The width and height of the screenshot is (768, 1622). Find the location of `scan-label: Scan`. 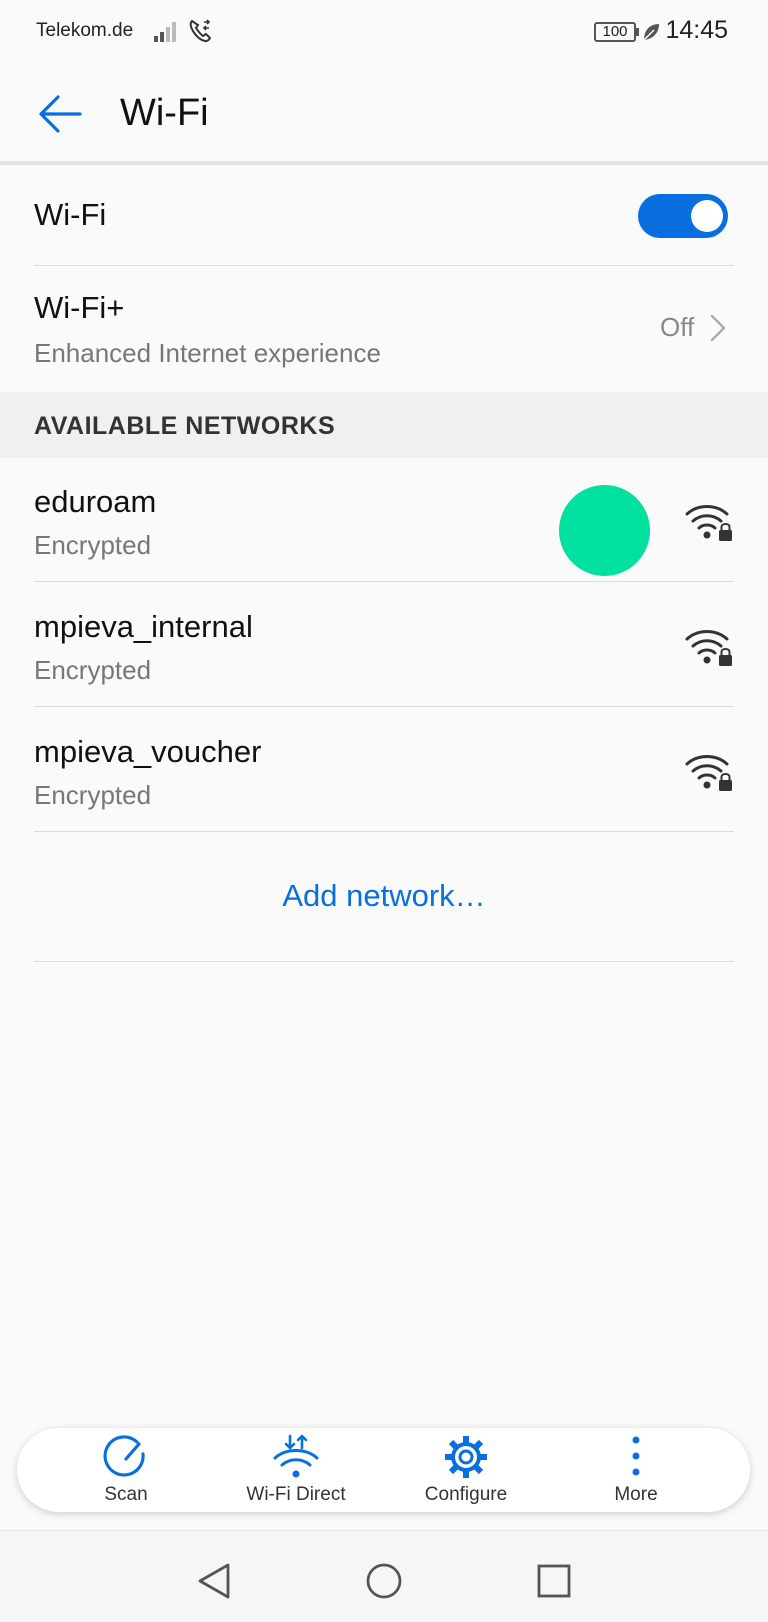

scan-label: Scan is located at coordinates (126, 1494).